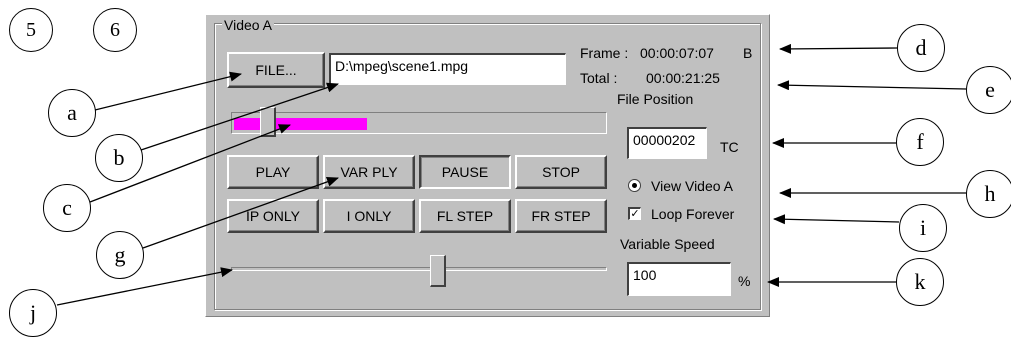  Describe the element at coordinates (667, 244) in the screenshot. I see `variable-speed-label: Variable Speed` at that location.